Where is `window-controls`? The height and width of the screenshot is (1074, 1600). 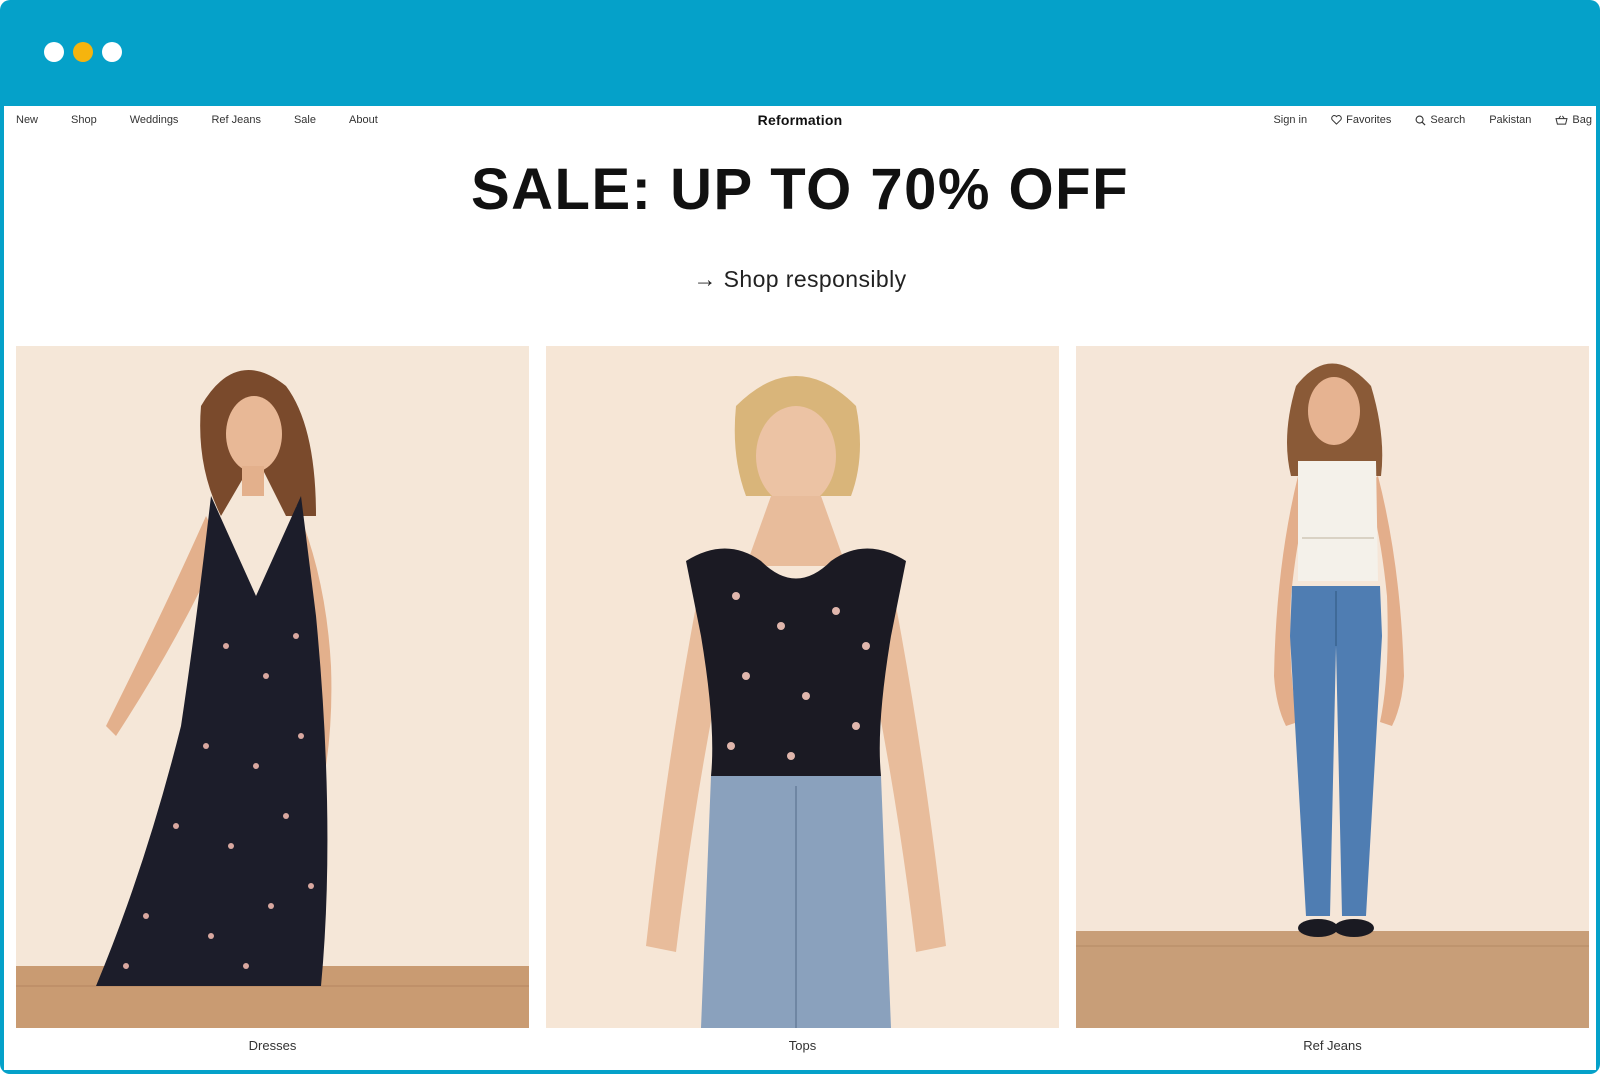 window-controls is located at coordinates (83, 52).